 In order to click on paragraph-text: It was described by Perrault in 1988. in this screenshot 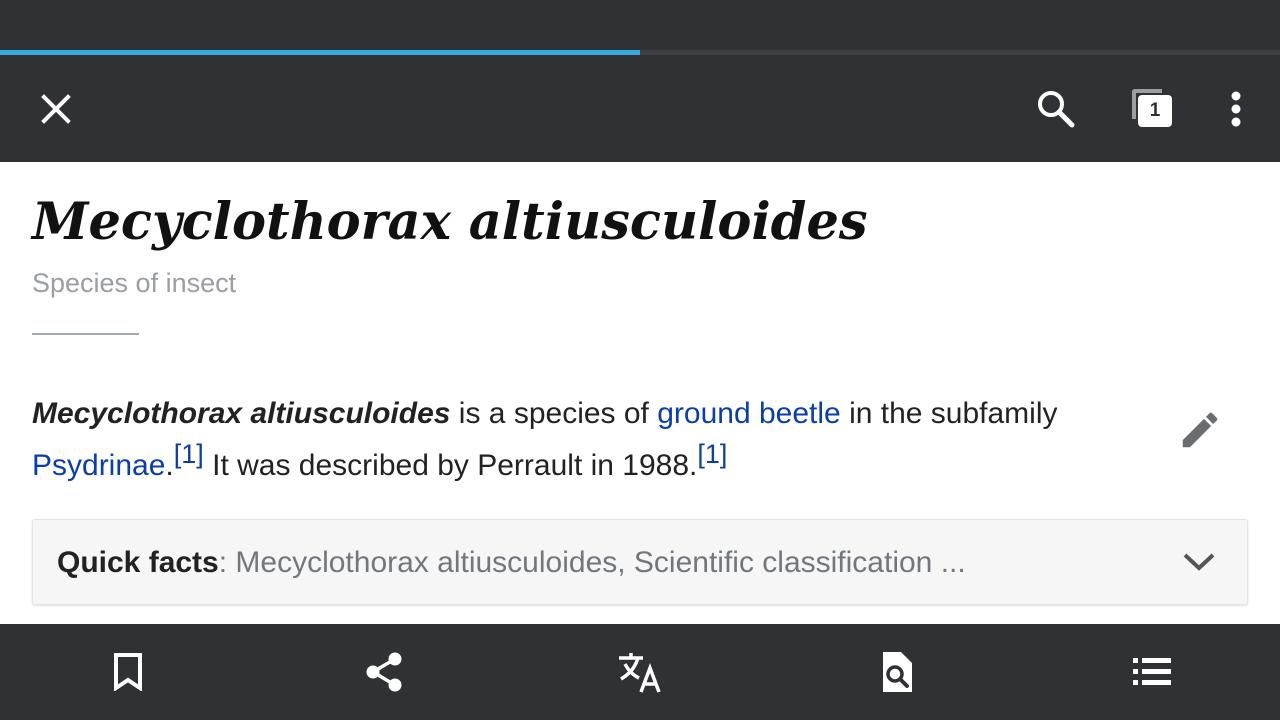, I will do `click(450, 465)`.